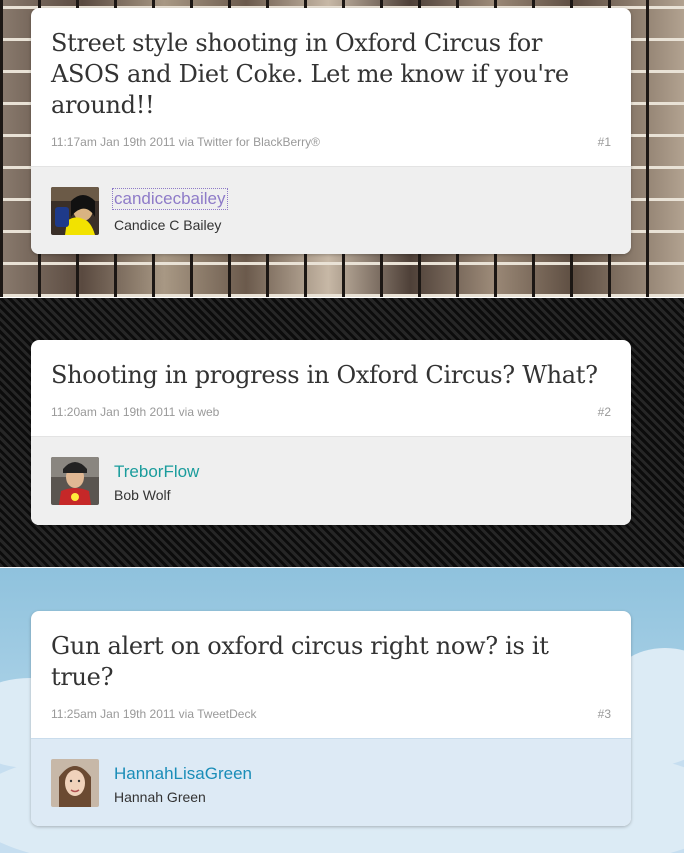 This screenshot has height=853, width=684. I want to click on tweet-timestamp-link: 11:25am Jan 19th 2011, so click(113, 714).